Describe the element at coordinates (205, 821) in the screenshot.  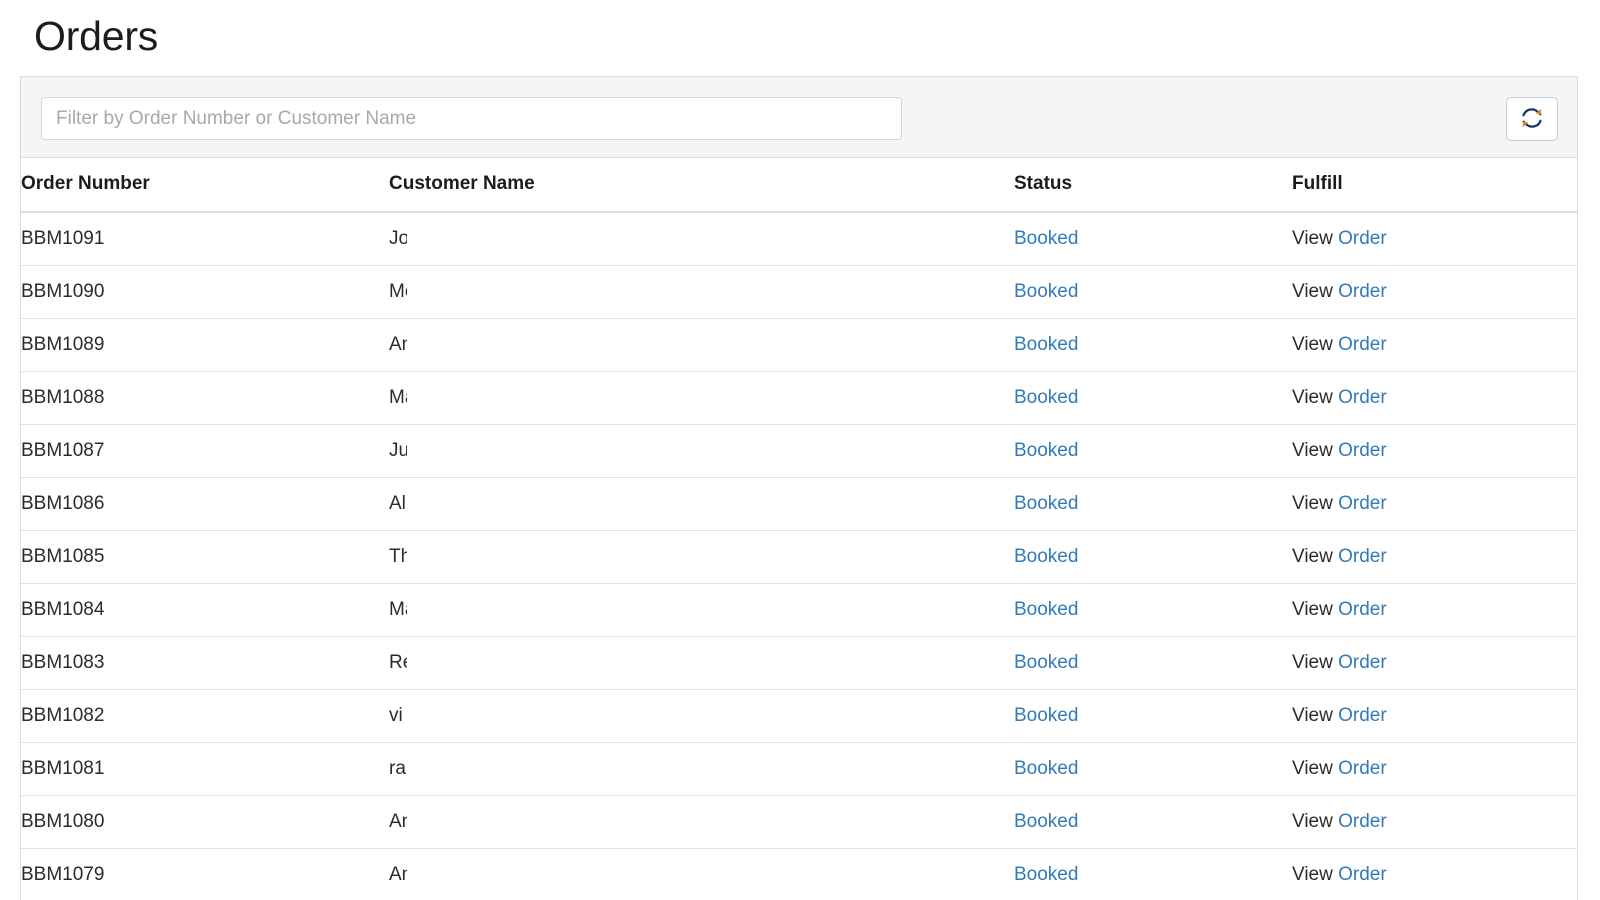
I see `cell-order-number: BBM1080` at that location.